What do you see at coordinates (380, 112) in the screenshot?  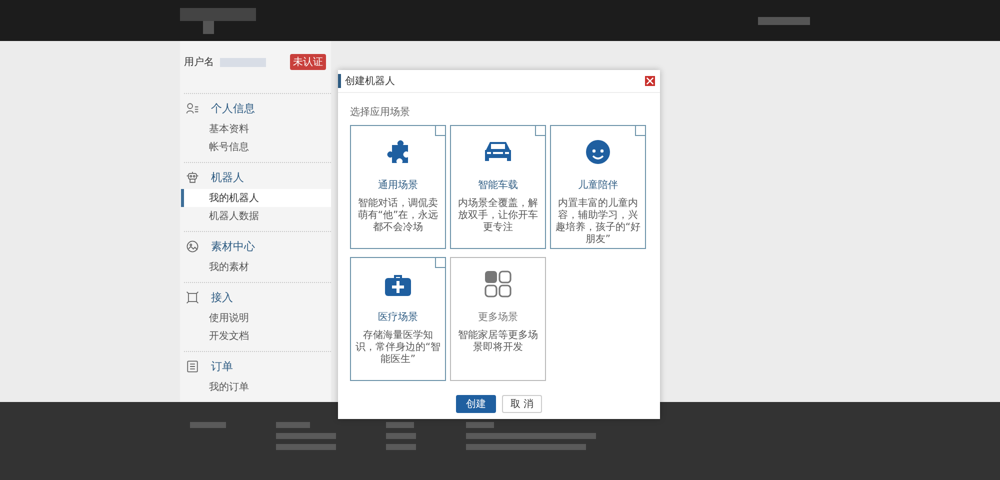 I see `prompt-label: 选择应用场景` at bounding box center [380, 112].